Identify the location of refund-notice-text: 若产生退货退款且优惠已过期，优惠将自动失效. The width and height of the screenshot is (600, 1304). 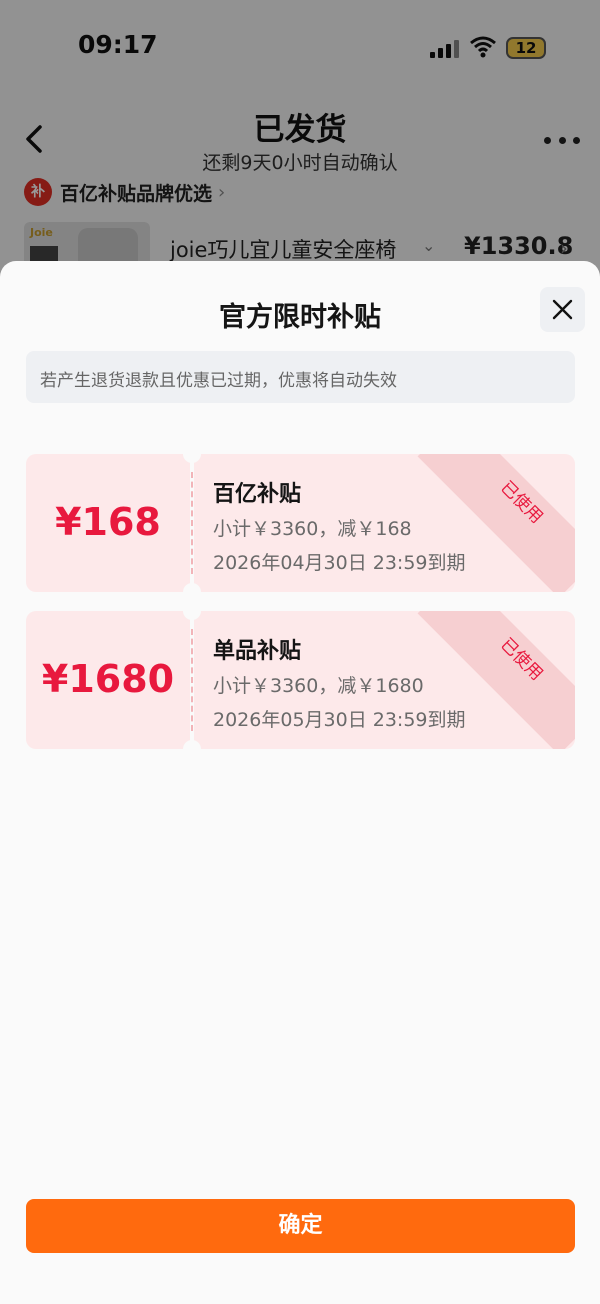
(218, 381).